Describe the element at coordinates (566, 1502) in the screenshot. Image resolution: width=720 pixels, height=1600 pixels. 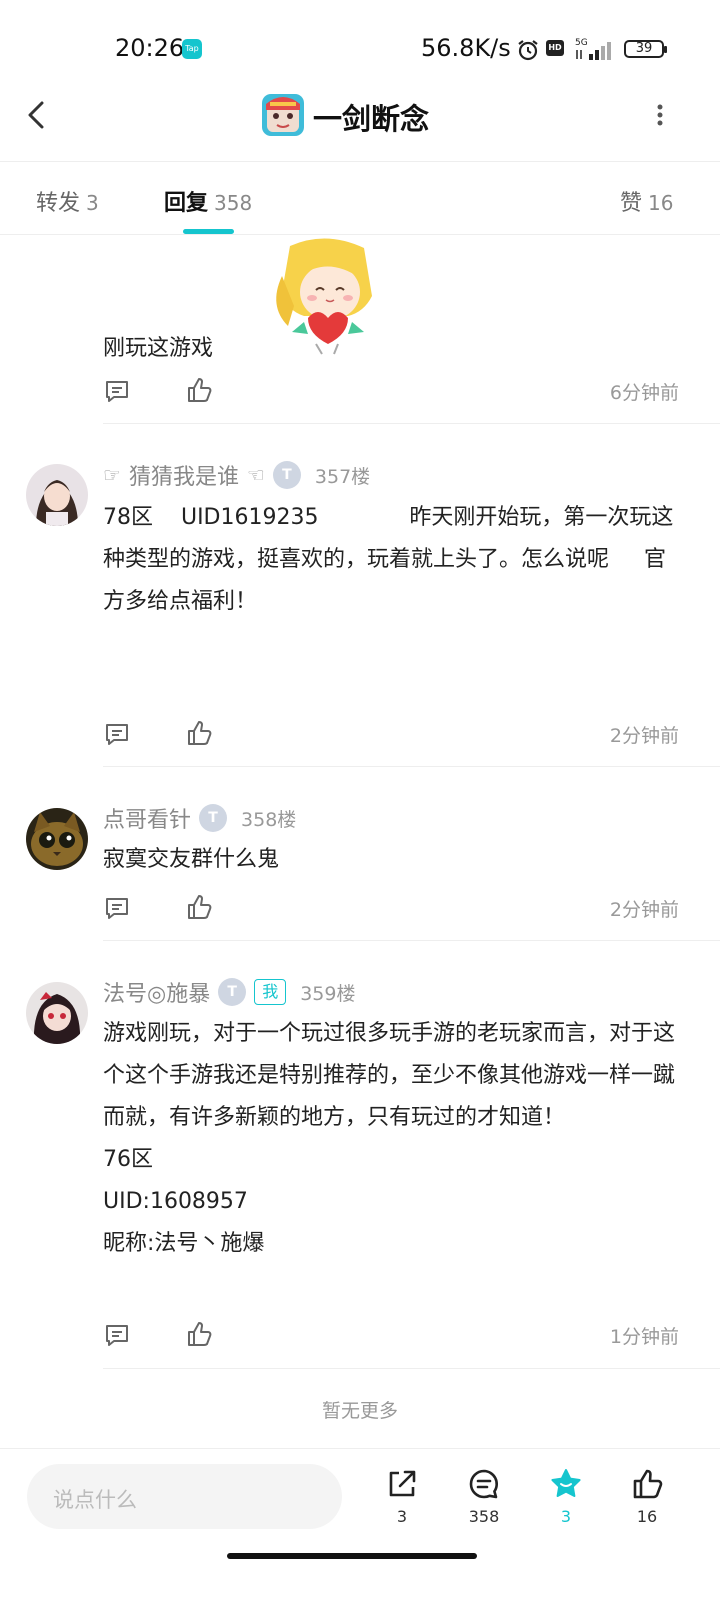
I see `favorite-button: 3` at that location.